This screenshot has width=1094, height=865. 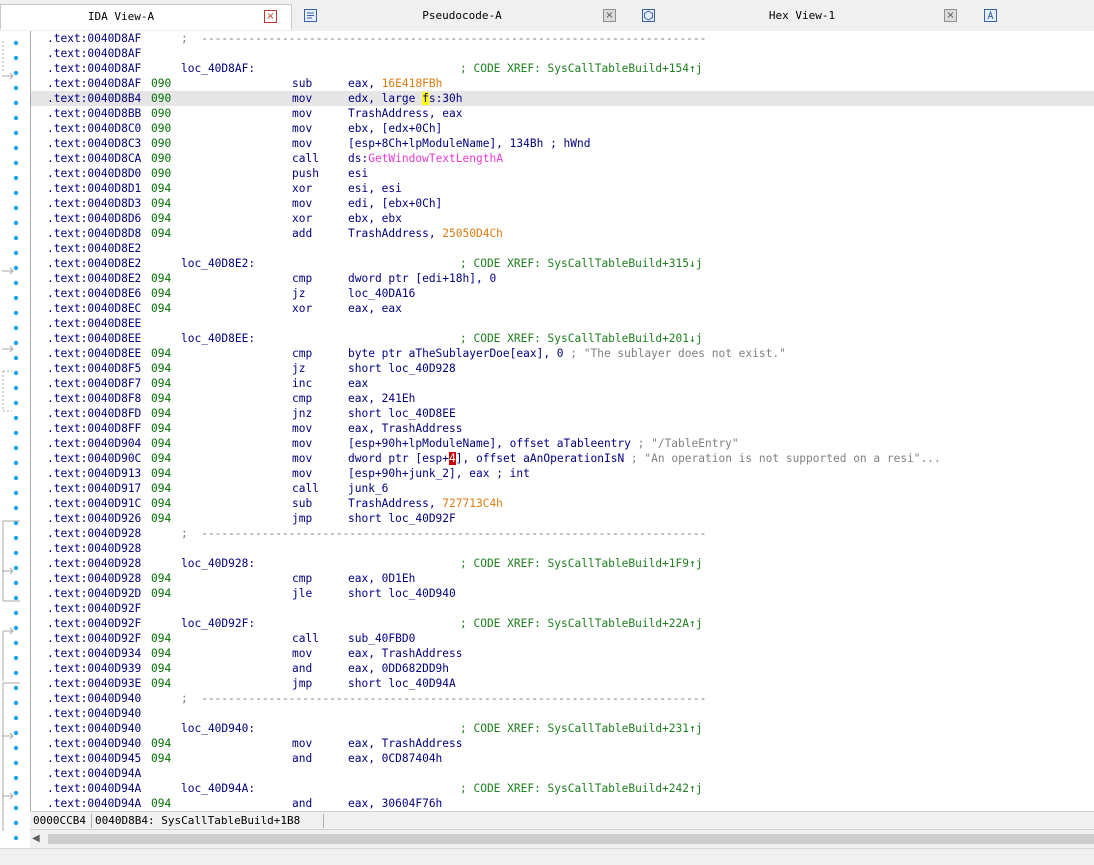 I want to click on listing-line: .text:0040D94A, so click(x=562, y=773).